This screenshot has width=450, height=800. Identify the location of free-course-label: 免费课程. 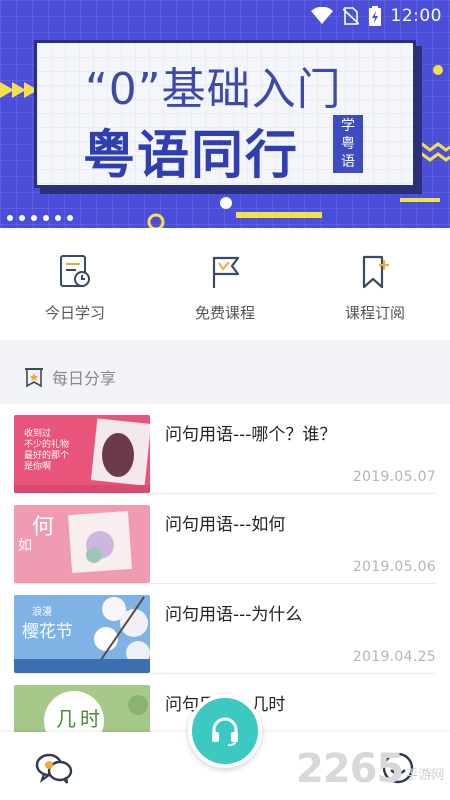
(224, 313).